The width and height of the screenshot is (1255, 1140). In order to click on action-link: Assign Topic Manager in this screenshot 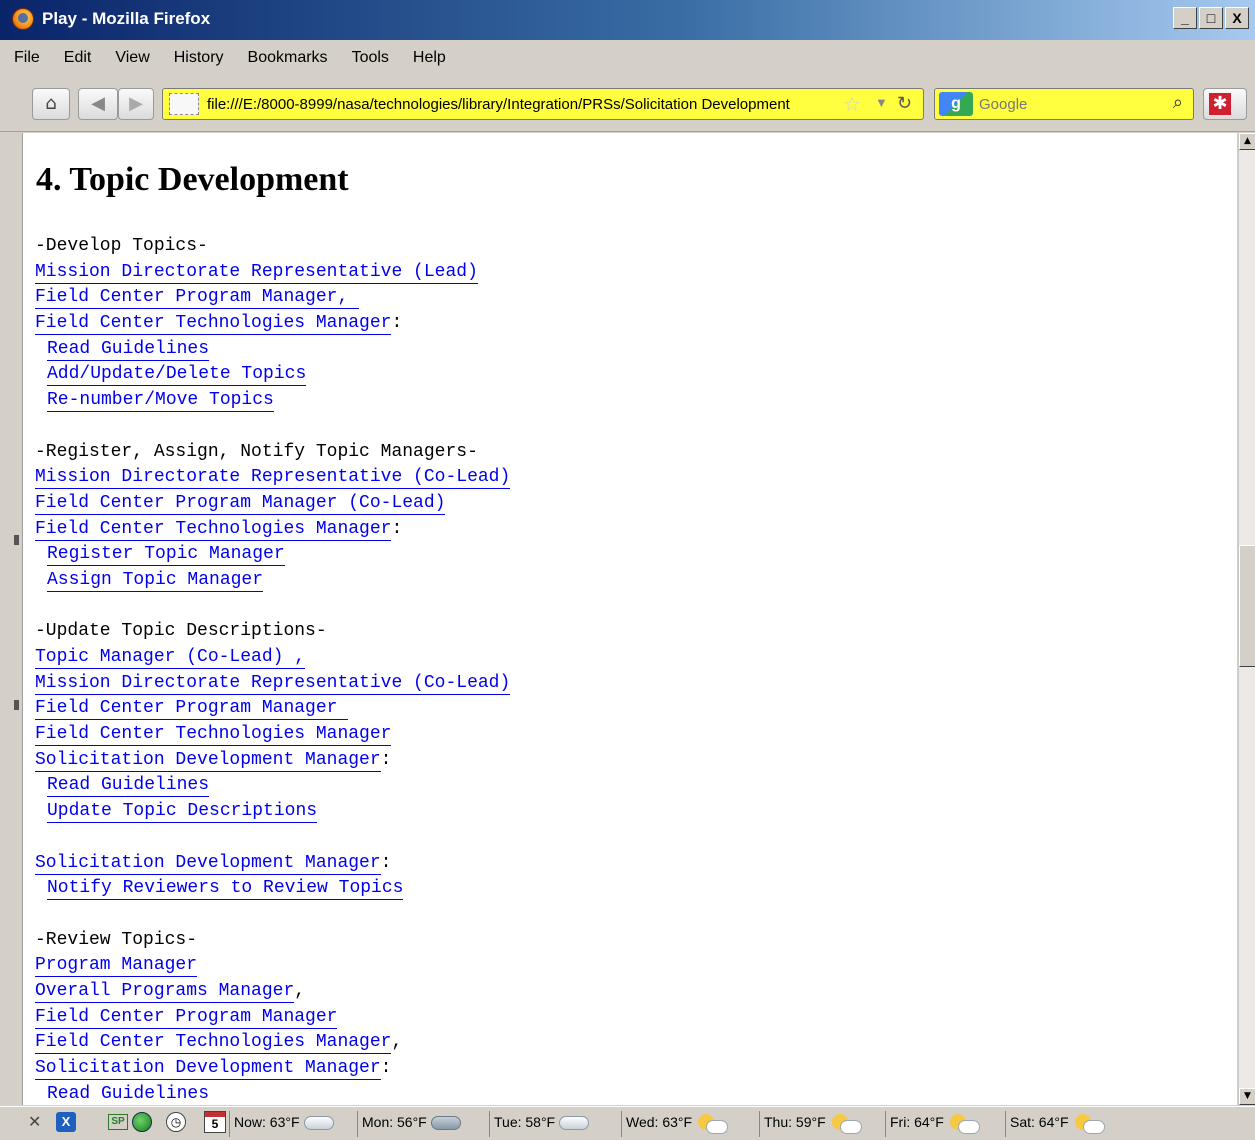, I will do `click(155, 580)`.